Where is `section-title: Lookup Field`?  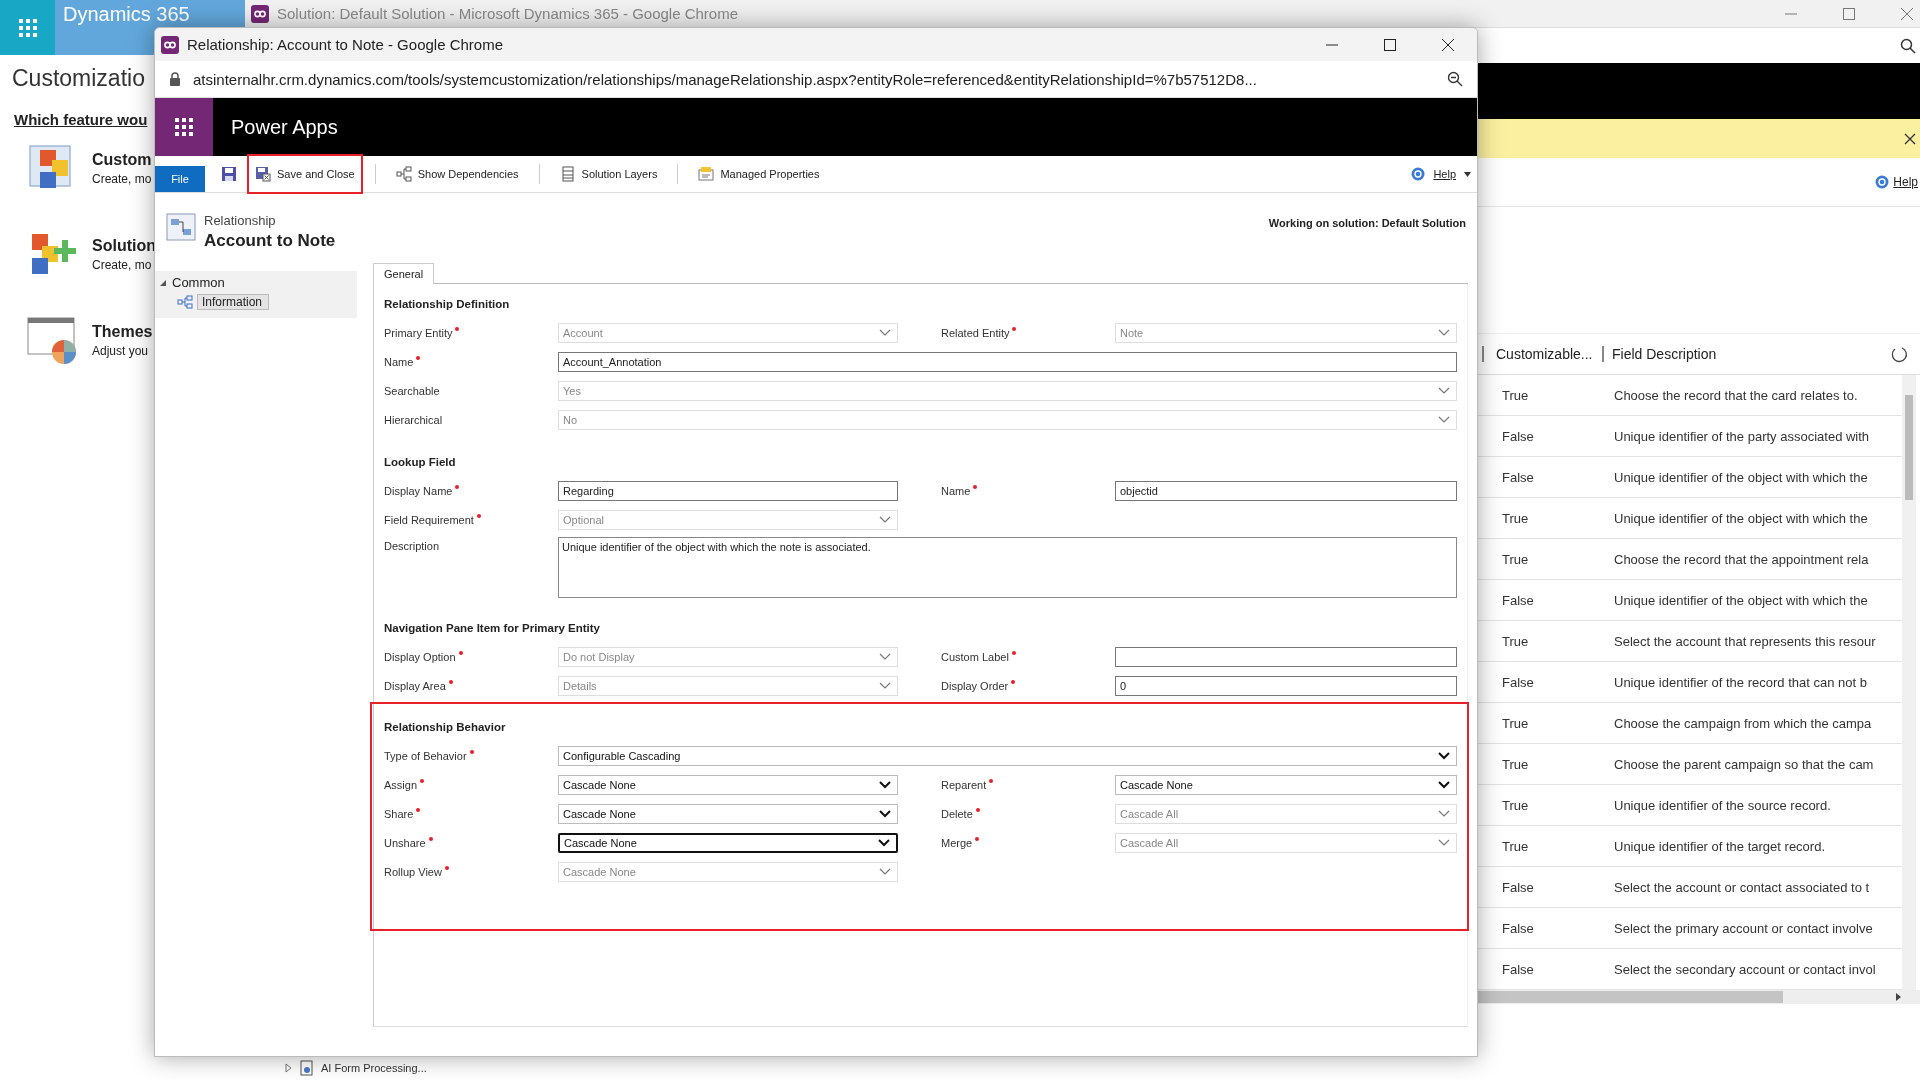 section-title: Lookup Field is located at coordinates (420, 462).